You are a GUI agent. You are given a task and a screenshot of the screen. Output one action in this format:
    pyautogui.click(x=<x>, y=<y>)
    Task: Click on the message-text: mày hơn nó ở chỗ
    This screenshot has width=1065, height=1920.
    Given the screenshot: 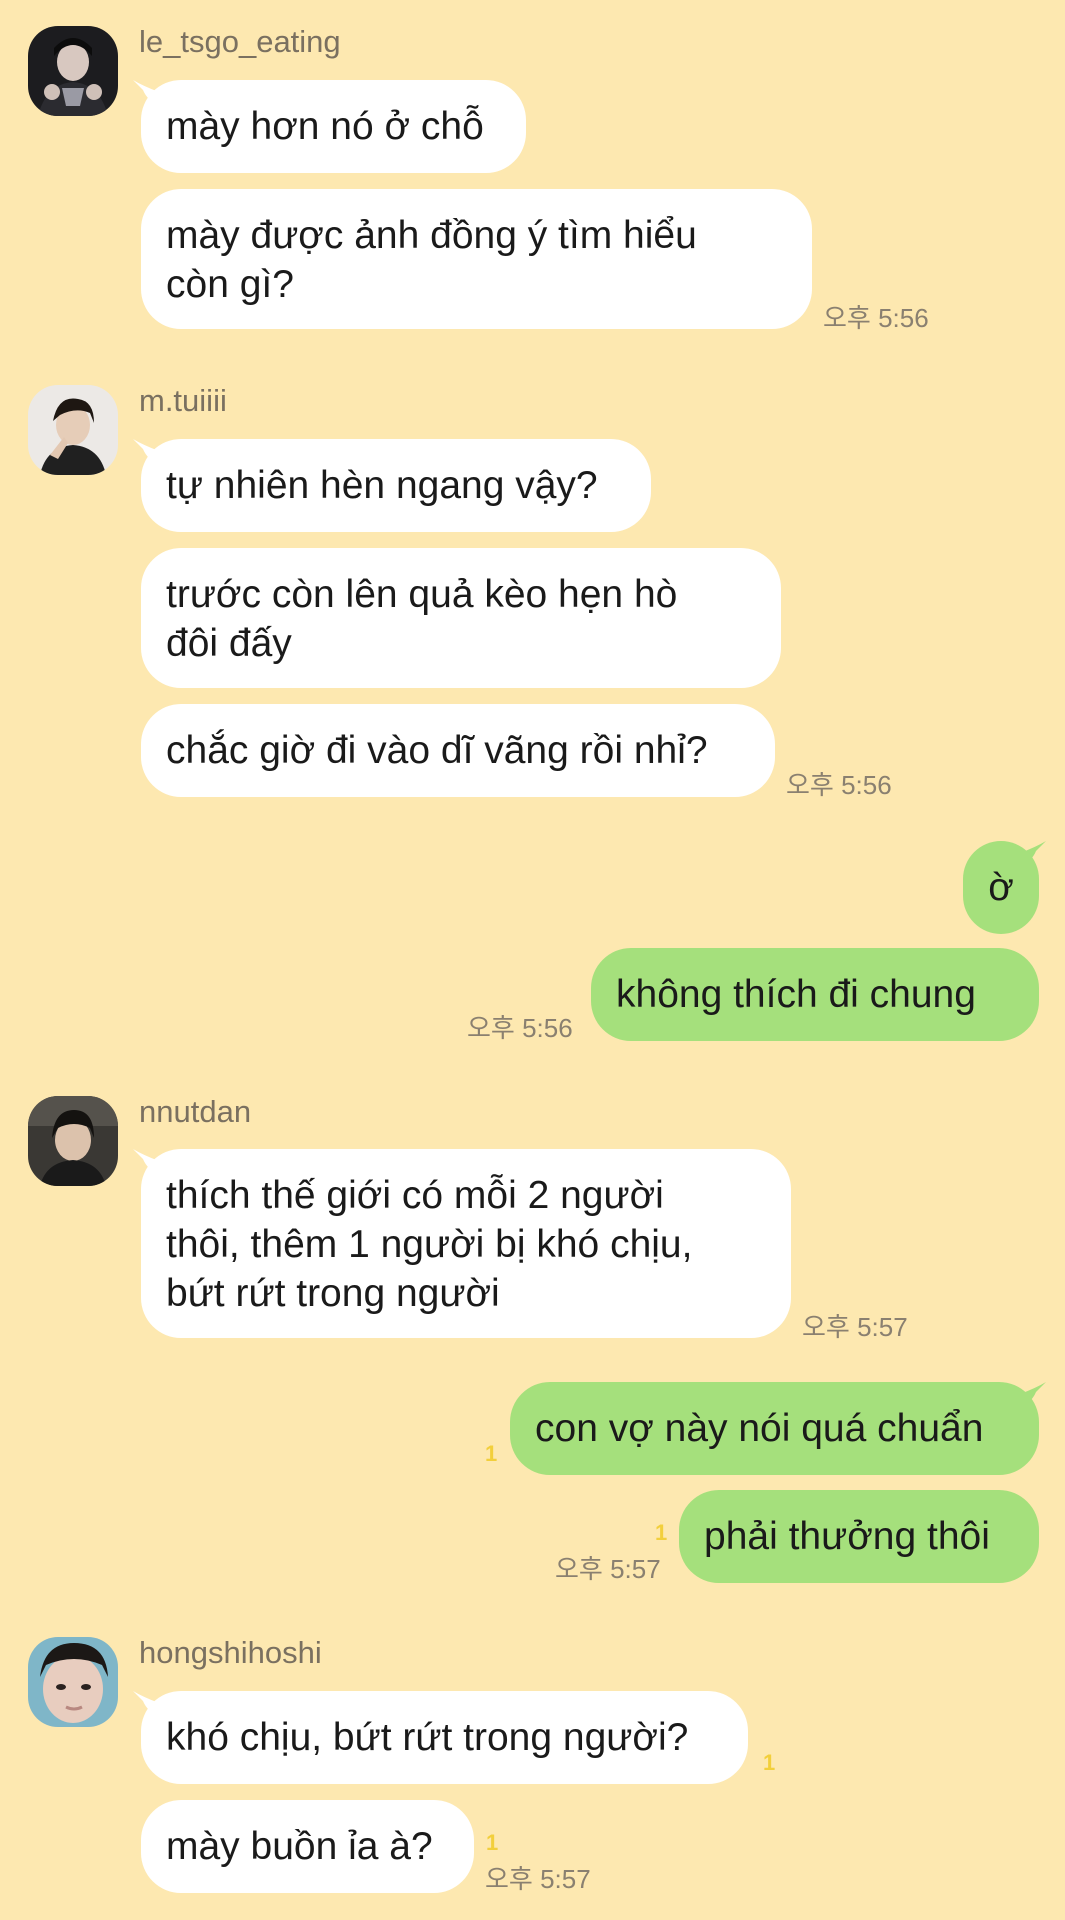 What is the action you would take?
    pyautogui.click(x=325, y=126)
    